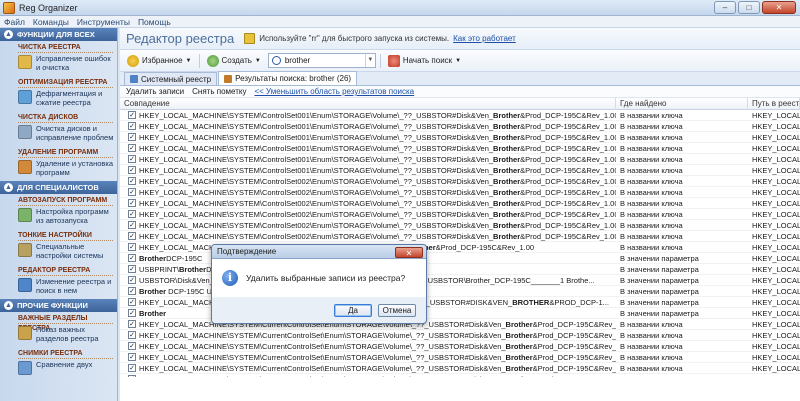 This screenshot has height=401, width=800. I want to click on sidebar-item: Сравнение двух, so click(58, 371).